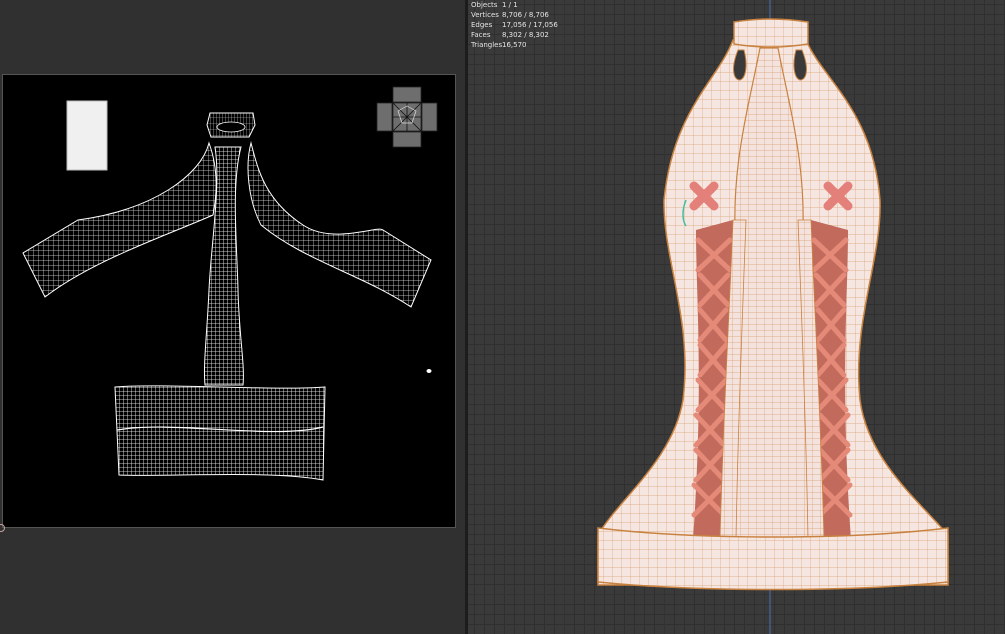 The height and width of the screenshot is (634, 1005). I want to click on uv-island-rectangle, so click(87, 135).